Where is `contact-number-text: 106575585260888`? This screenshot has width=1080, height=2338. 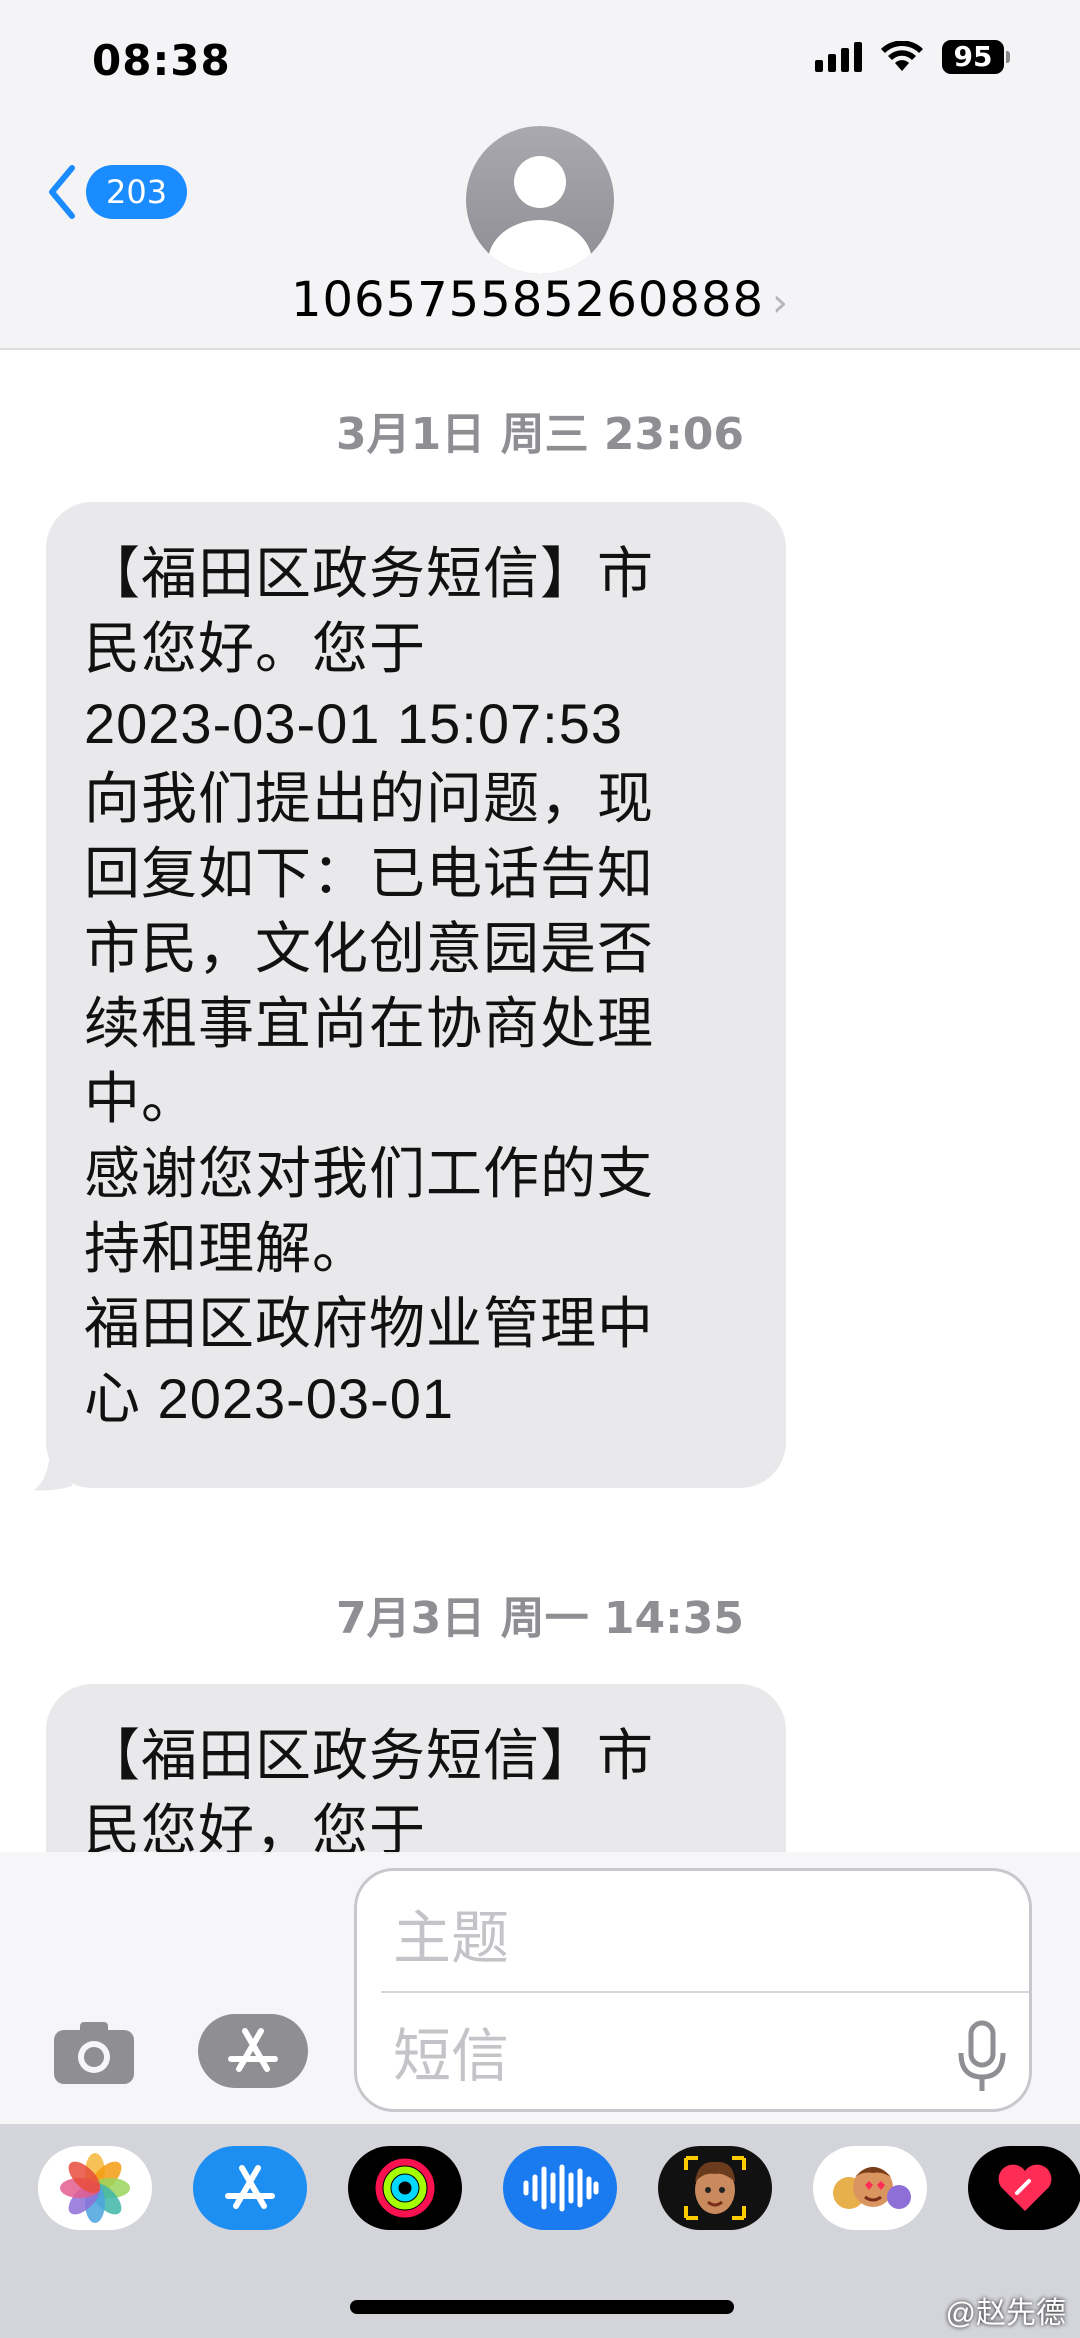 contact-number-text: 106575585260888 is located at coordinates (527, 300).